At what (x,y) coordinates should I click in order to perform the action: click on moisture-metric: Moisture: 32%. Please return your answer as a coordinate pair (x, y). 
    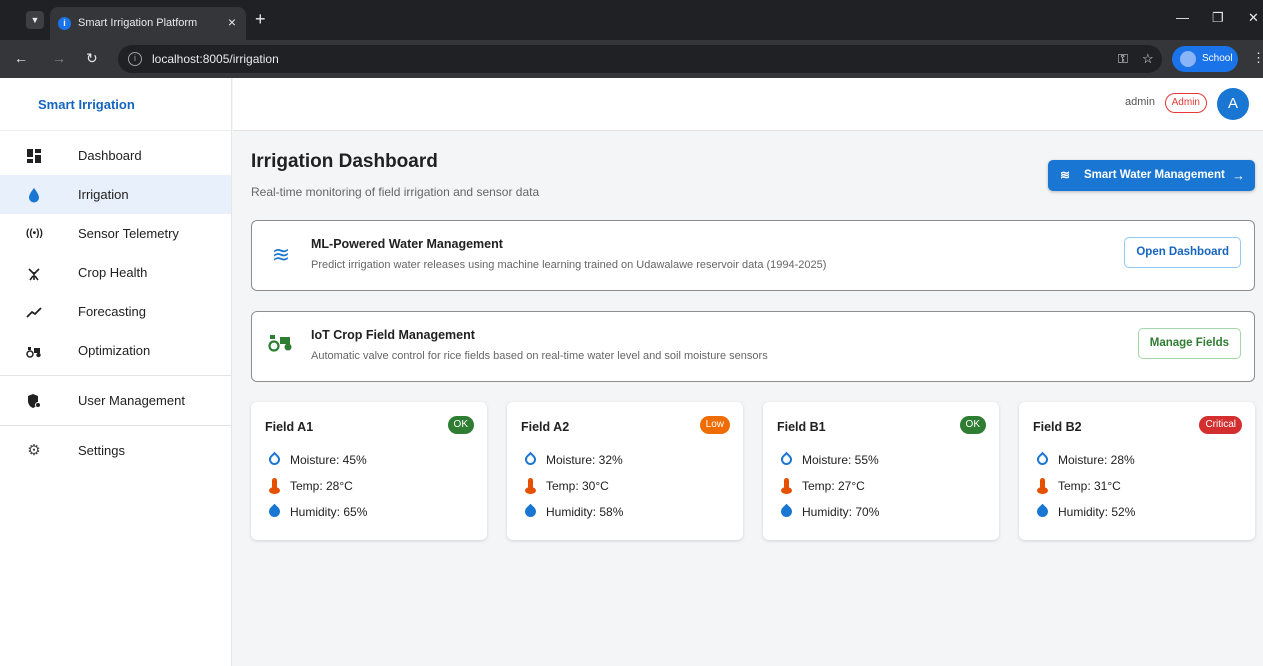
    Looking at the image, I should click on (572, 459).